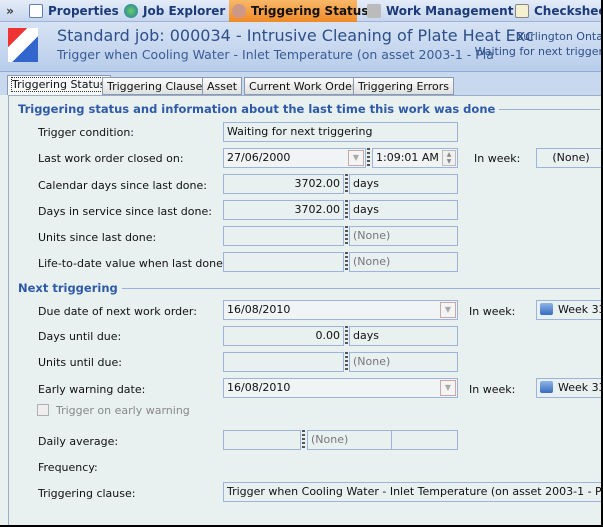 The width and height of the screenshot is (603, 527). What do you see at coordinates (239, 11) in the screenshot?
I see `trigger-icon` at bounding box center [239, 11].